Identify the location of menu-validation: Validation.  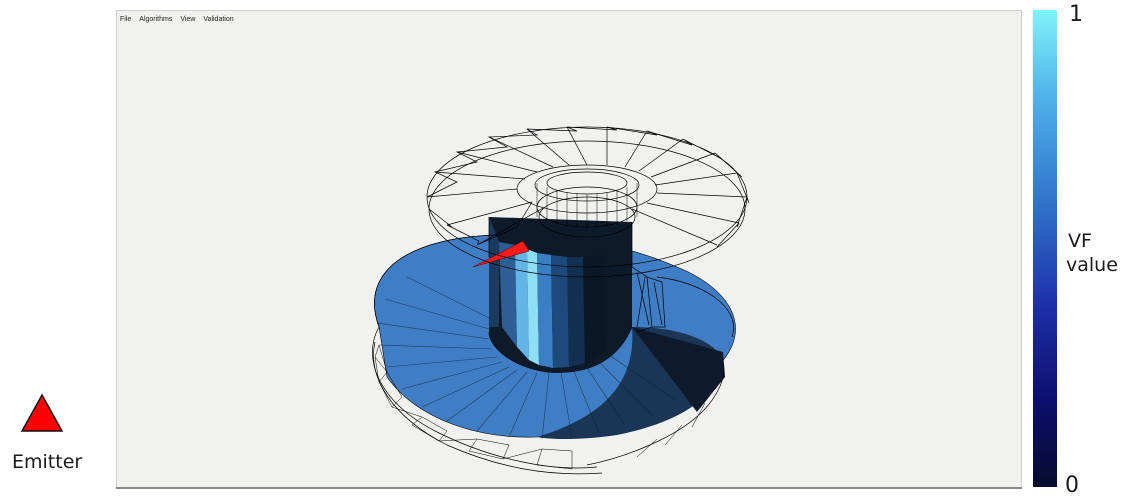
(218, 19).